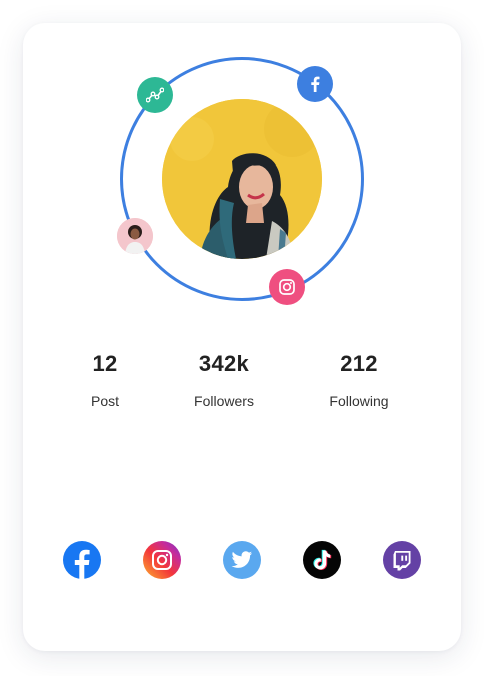  I want to click on instagram-link, so click(162, 560).